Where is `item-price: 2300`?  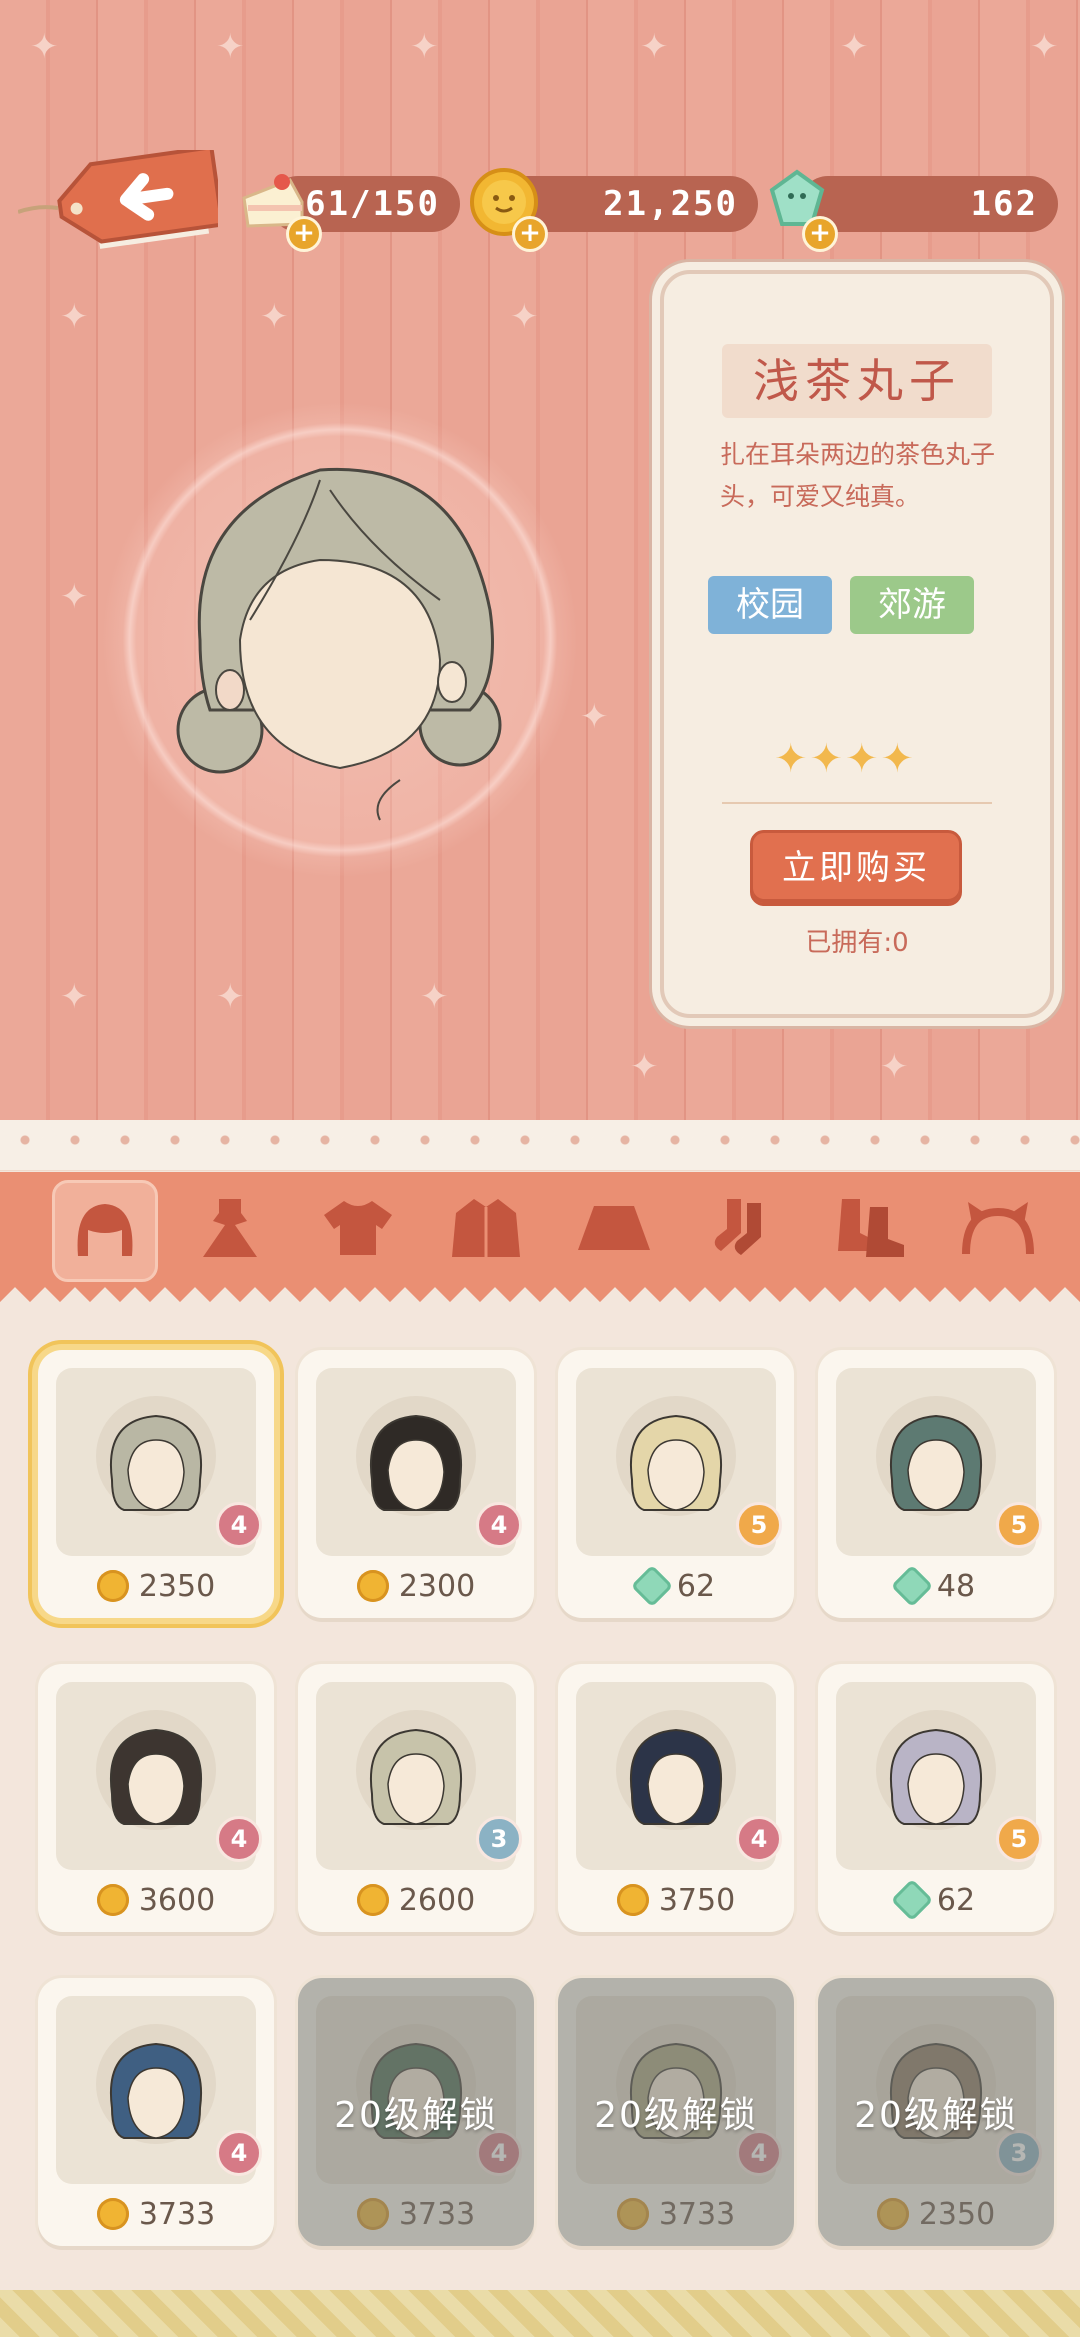
item-price: 2300 is located at coordinates (416, 1586).